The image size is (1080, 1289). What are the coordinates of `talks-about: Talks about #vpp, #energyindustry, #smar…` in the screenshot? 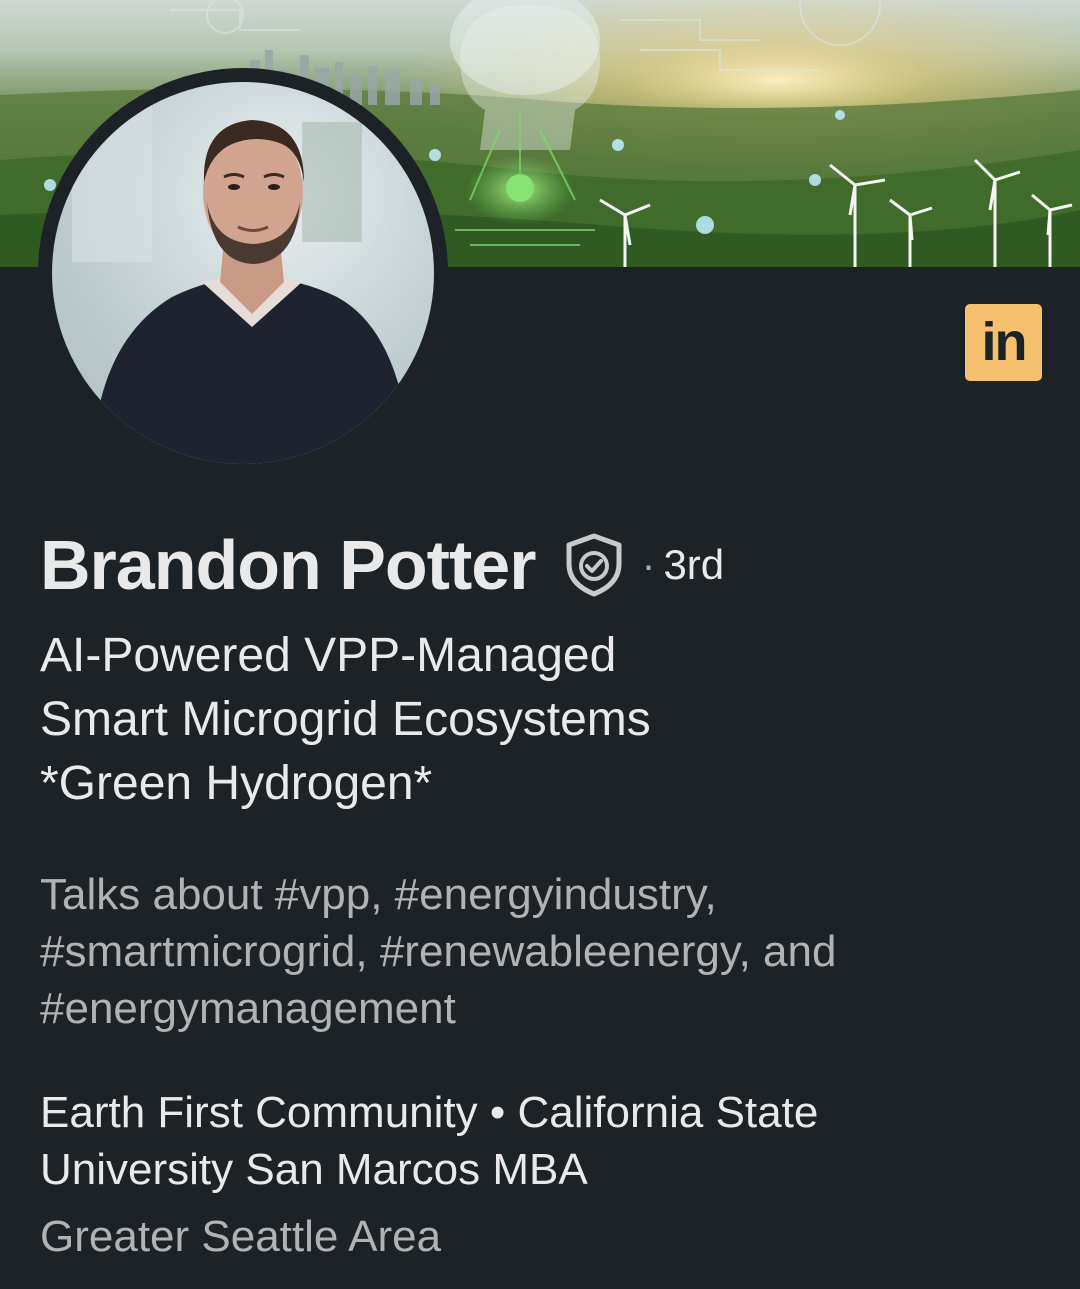 It's located at (520, 951).